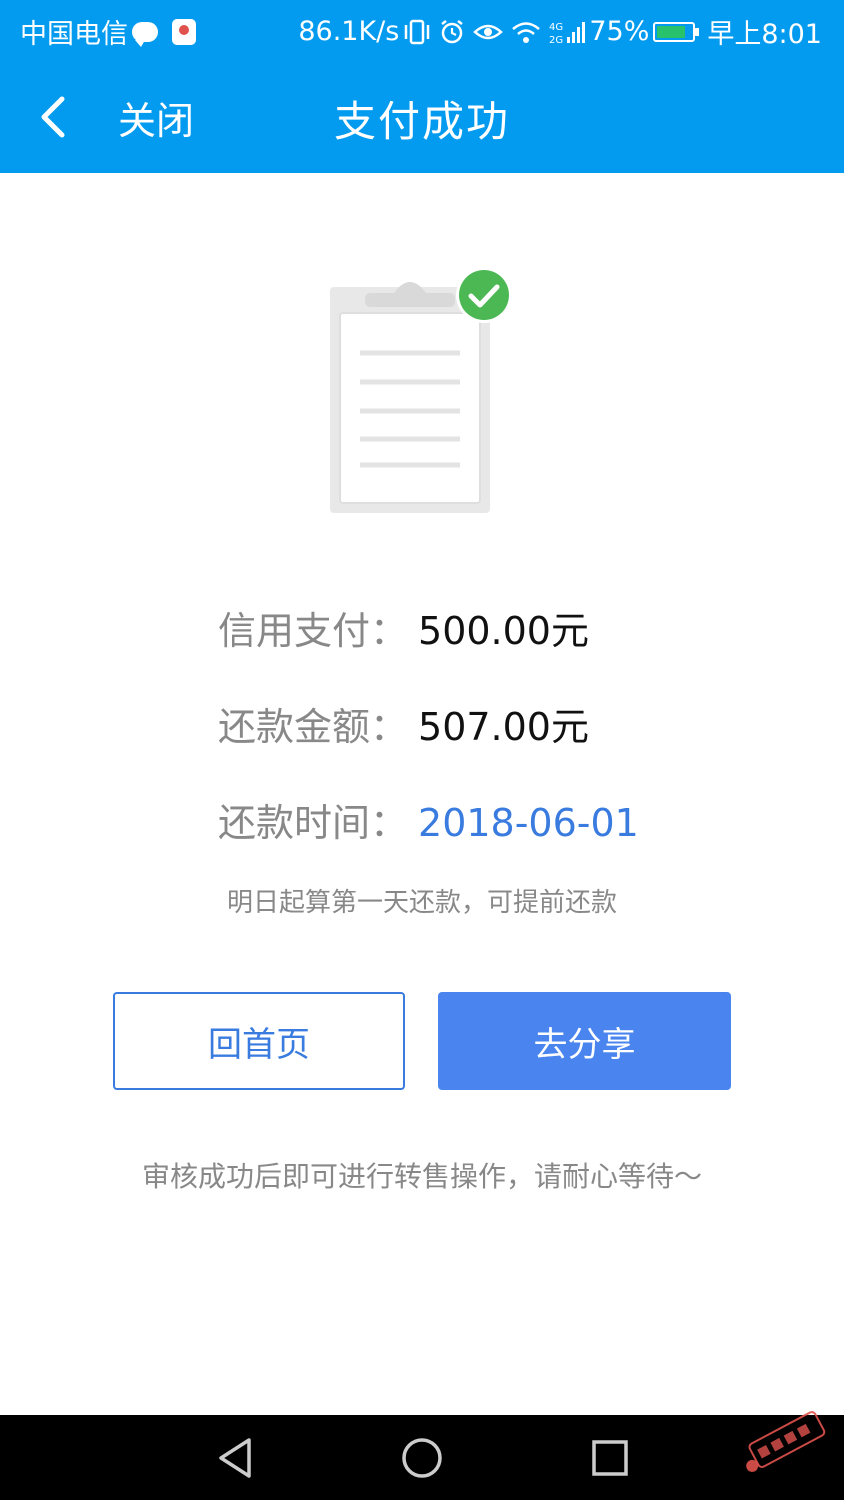 This screenshot has height=1500, width=844. I want to click on app-header: 关闭 支付成功, so click(422, 116).